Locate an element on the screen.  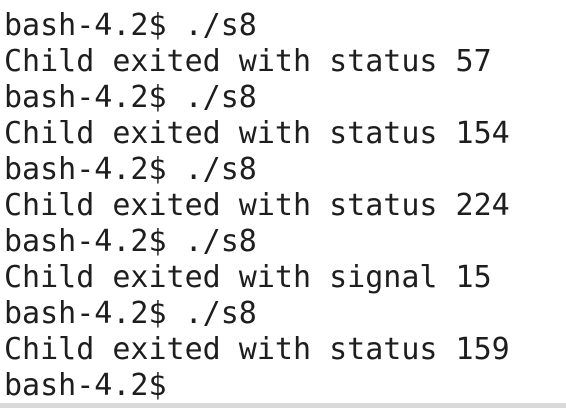
output-line: Child exited with status 154 is located at coordinates (257, 133).